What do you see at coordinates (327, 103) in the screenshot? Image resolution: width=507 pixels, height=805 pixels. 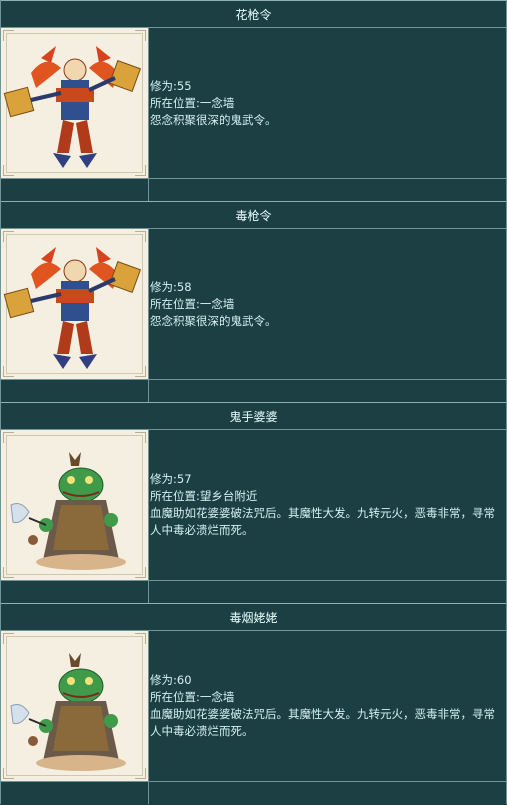 I see `monster-info: 修为:55 所在位置:一念墙 怨念积聚很深的鬼武令。` at bounding box center [327, 103].